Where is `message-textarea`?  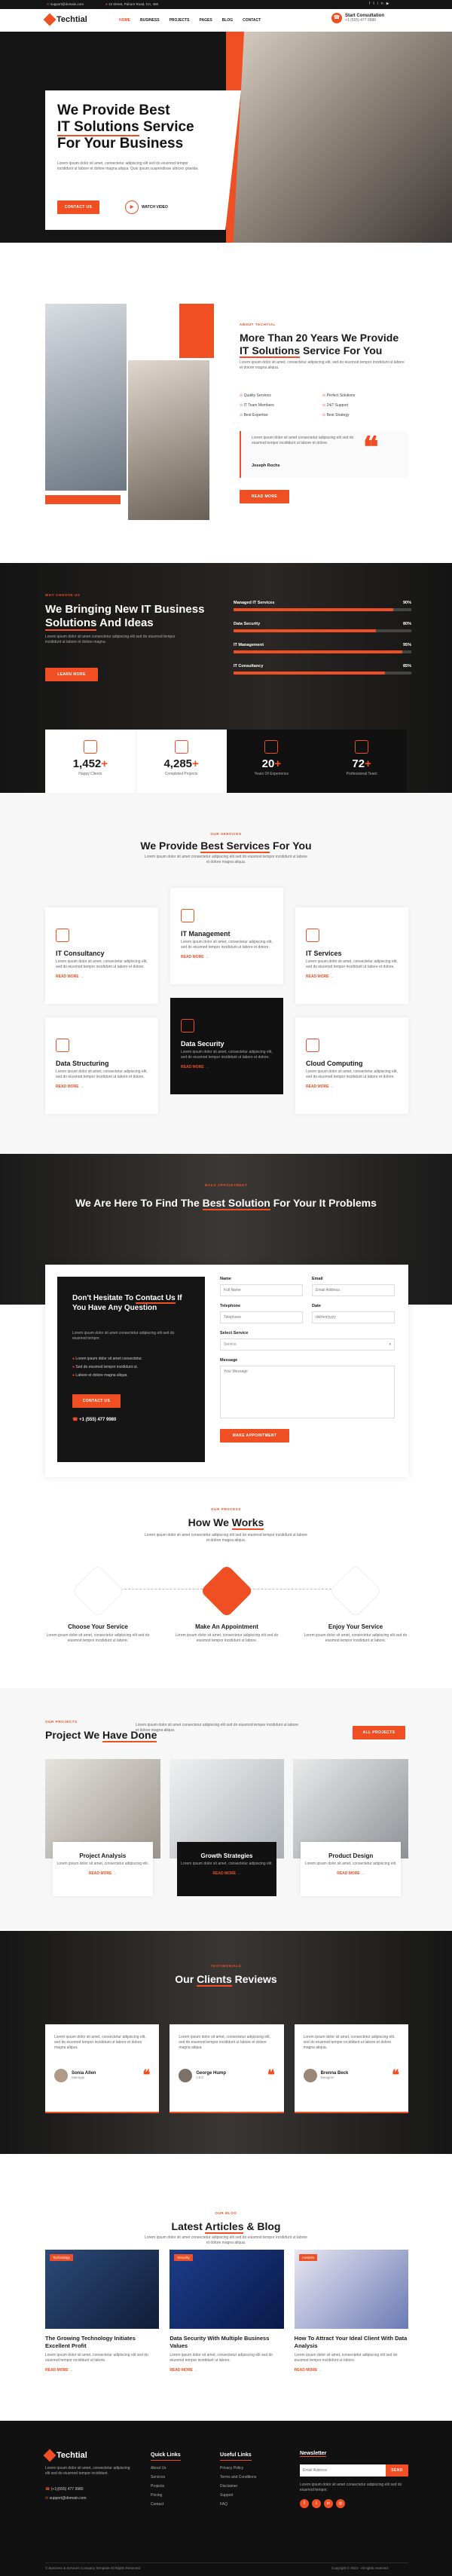
message-textarea is located at coordinates (307, 1392).